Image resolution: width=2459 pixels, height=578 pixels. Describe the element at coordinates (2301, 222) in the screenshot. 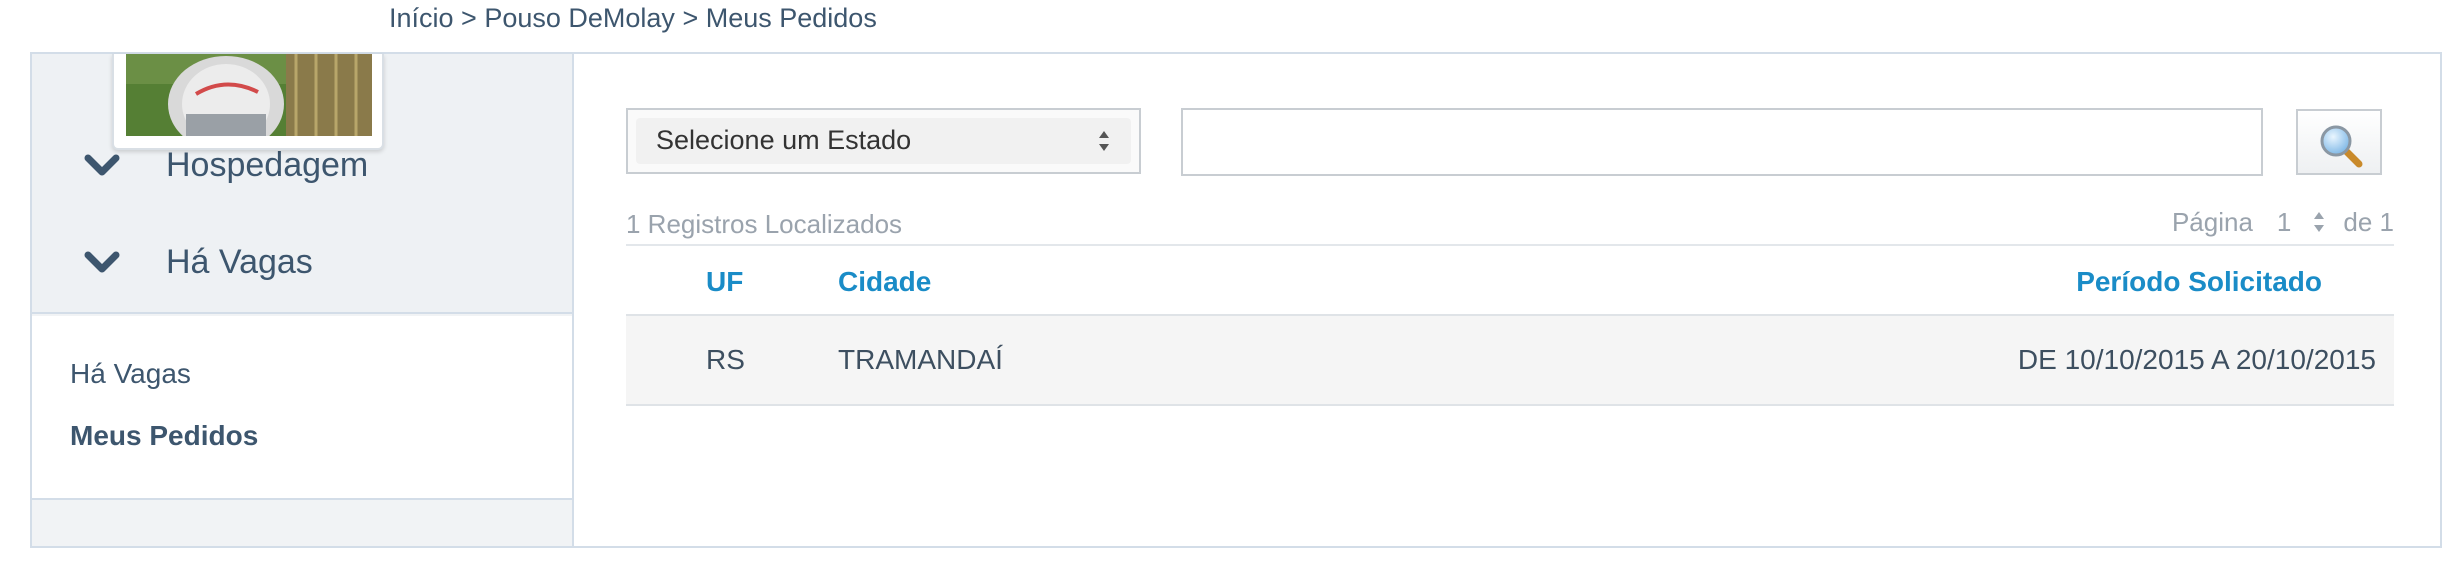

I see `page-select: 1` at that location.